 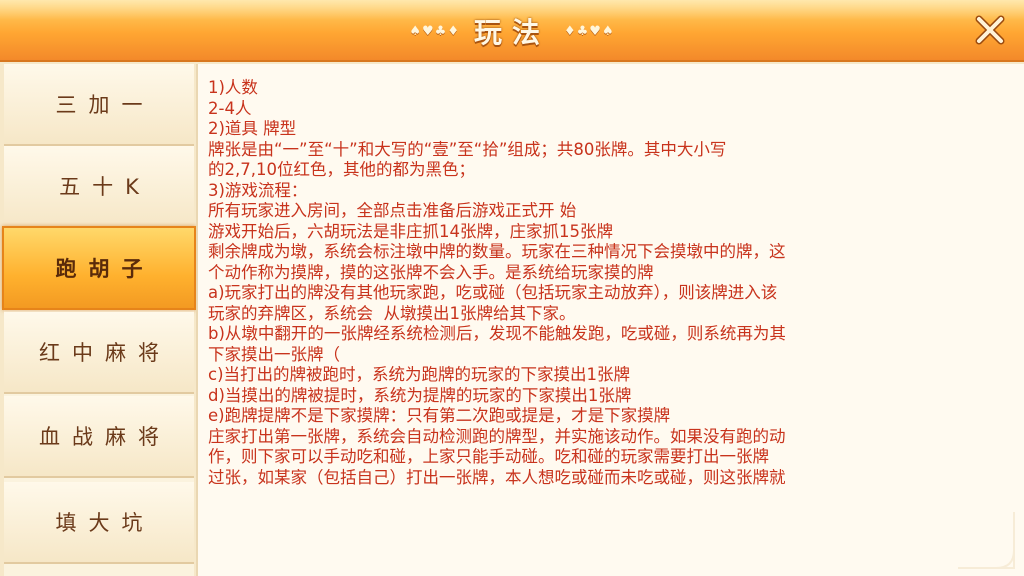 I want to click on rule-line: c)当打出的牌被跑时，系统为跑牌的玩家的下家摸出1张牌, so click(x=419, y=374).